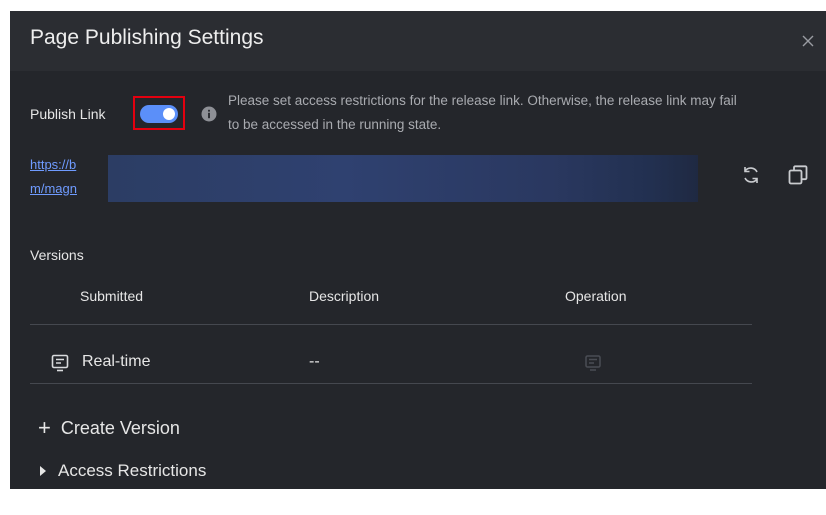 The image size is (826, 515). What do you see at coordinates (596, 296) in the screenshot?
I see `column-operation: Operation` at bounding box center [596, 296].